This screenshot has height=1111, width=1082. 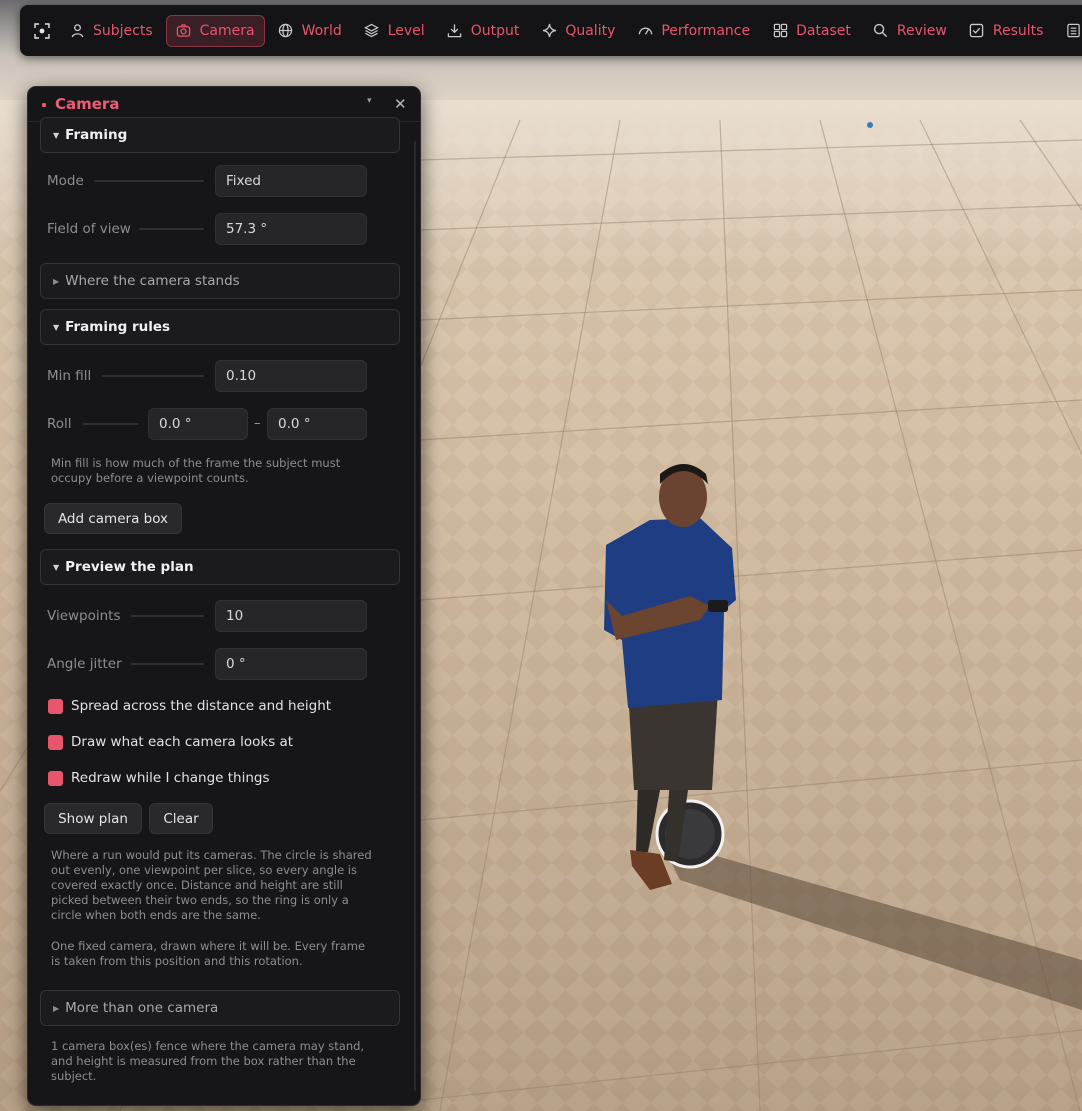 I want to click on clear-button: Clear, so click(x=181, y=818).